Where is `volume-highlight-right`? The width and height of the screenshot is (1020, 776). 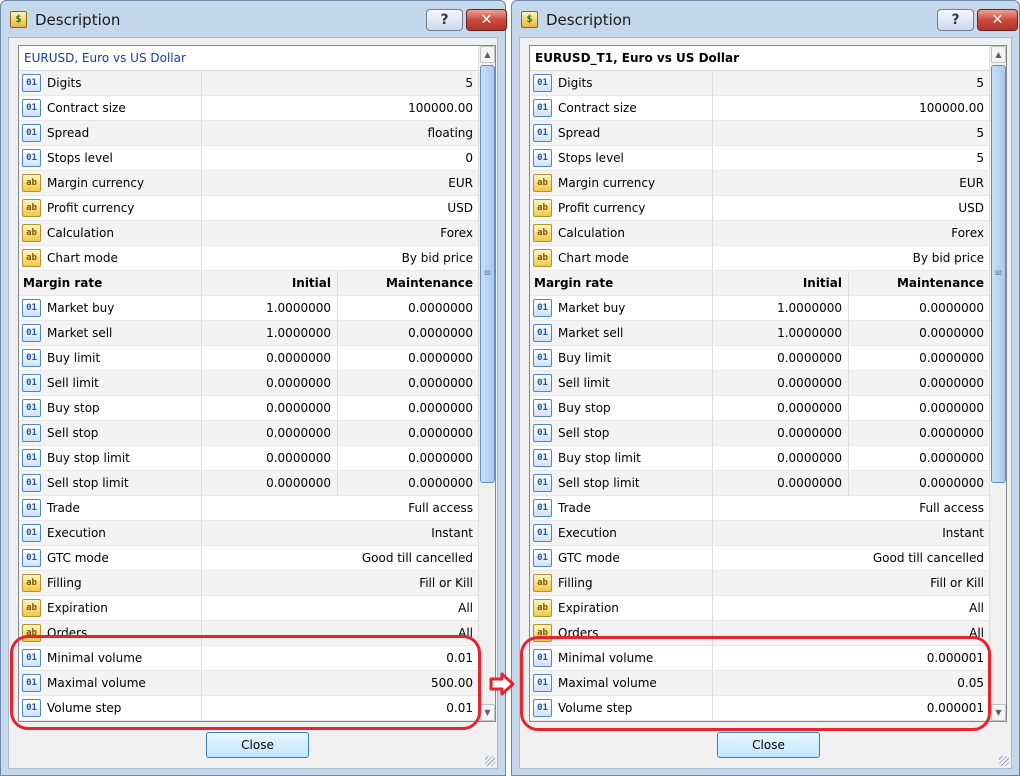
volume-highlight-right is located at coordinates (755, 683).